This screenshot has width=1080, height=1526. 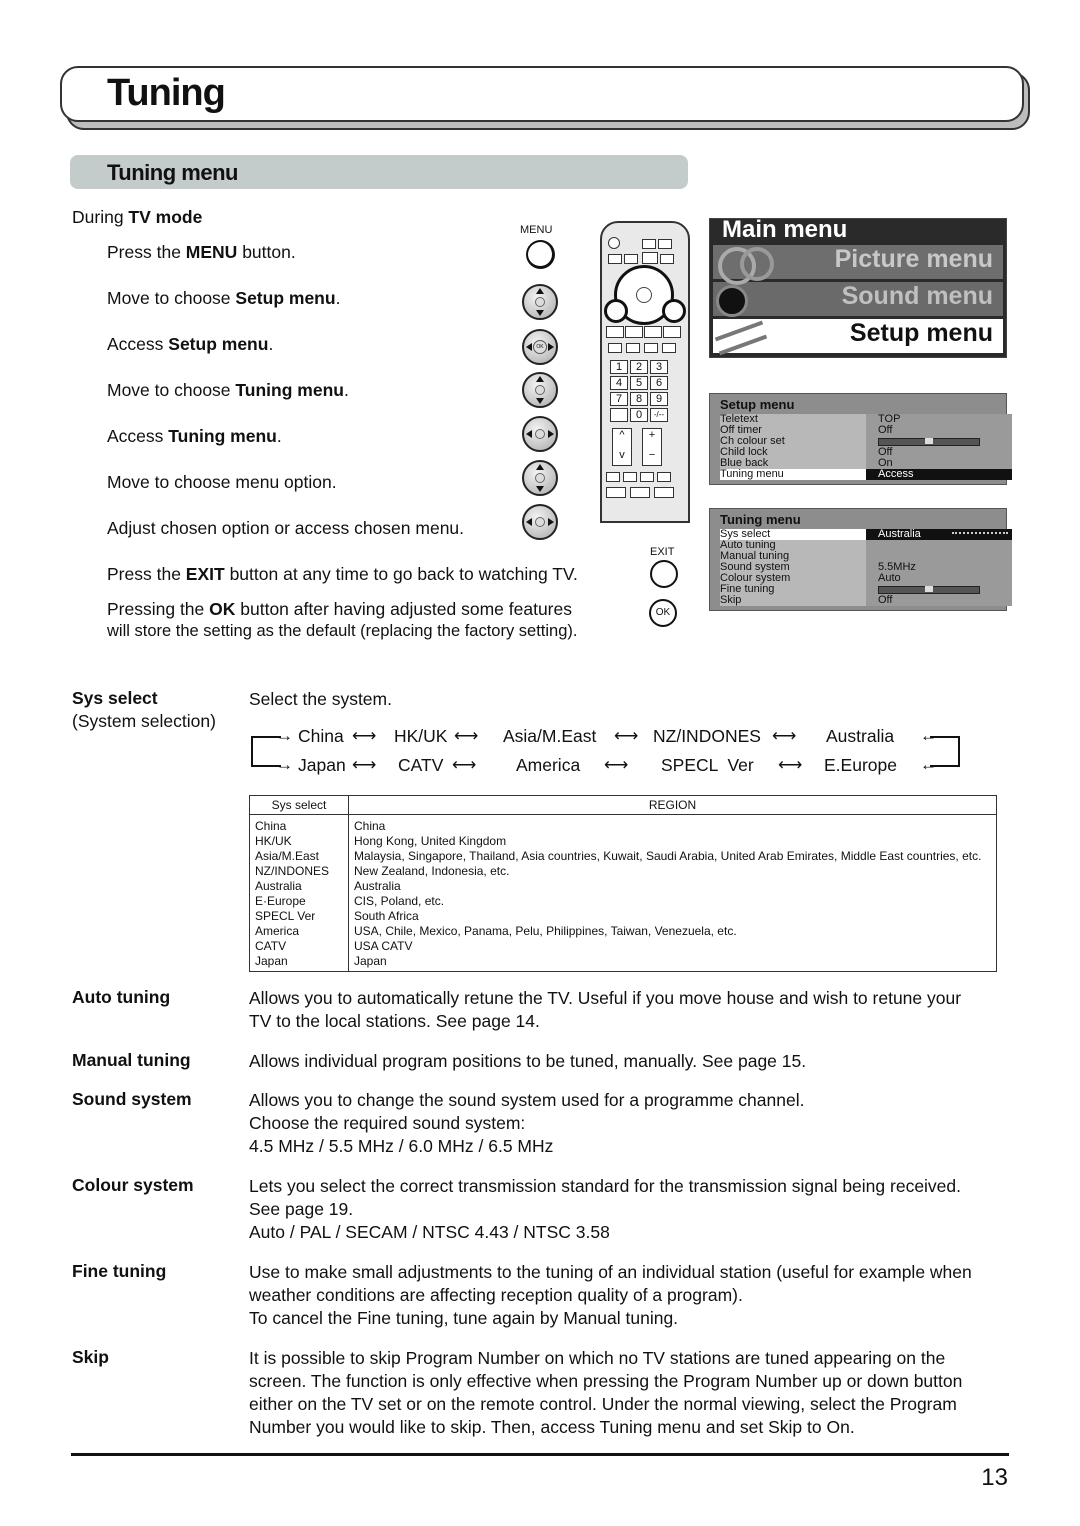 What do you see at coordinates (757, 404) in the screenshot?
I see `setup-menu-title: Setup menu` at bounding box center [757, 404].